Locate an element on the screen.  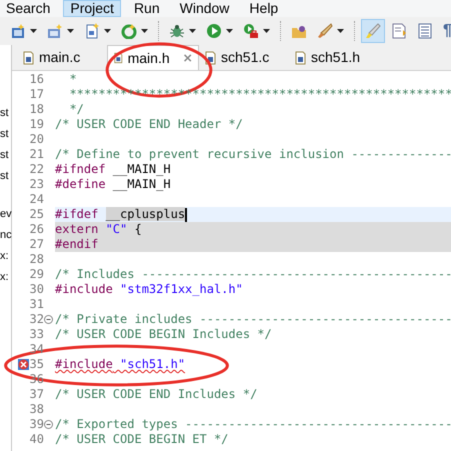
project-icon is located at coordinates (18, 31).